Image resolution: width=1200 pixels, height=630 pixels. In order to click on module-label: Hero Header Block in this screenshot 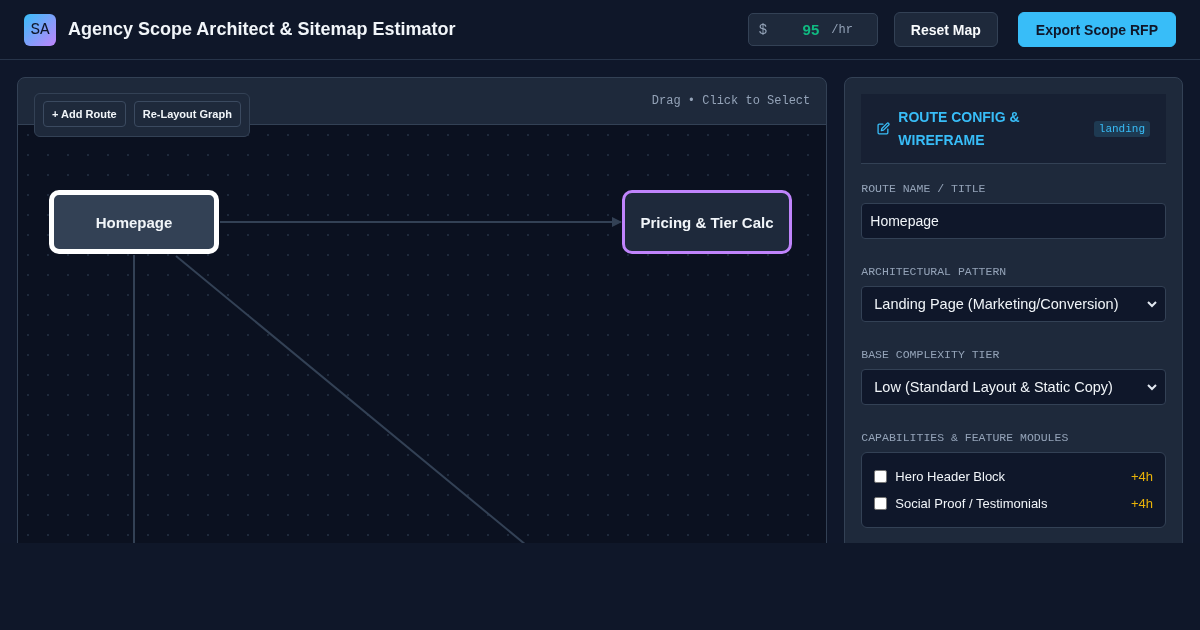, I will do `click(951, 476)`.